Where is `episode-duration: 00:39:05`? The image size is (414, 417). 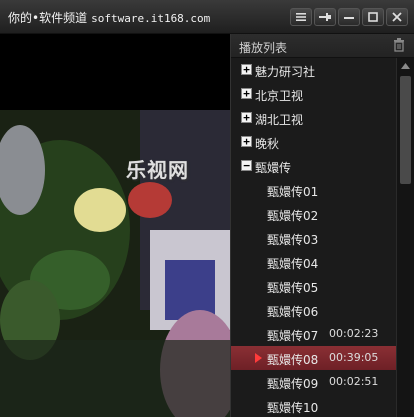
episode-duration: 00:39:05 is located at coordinates (354, 357).